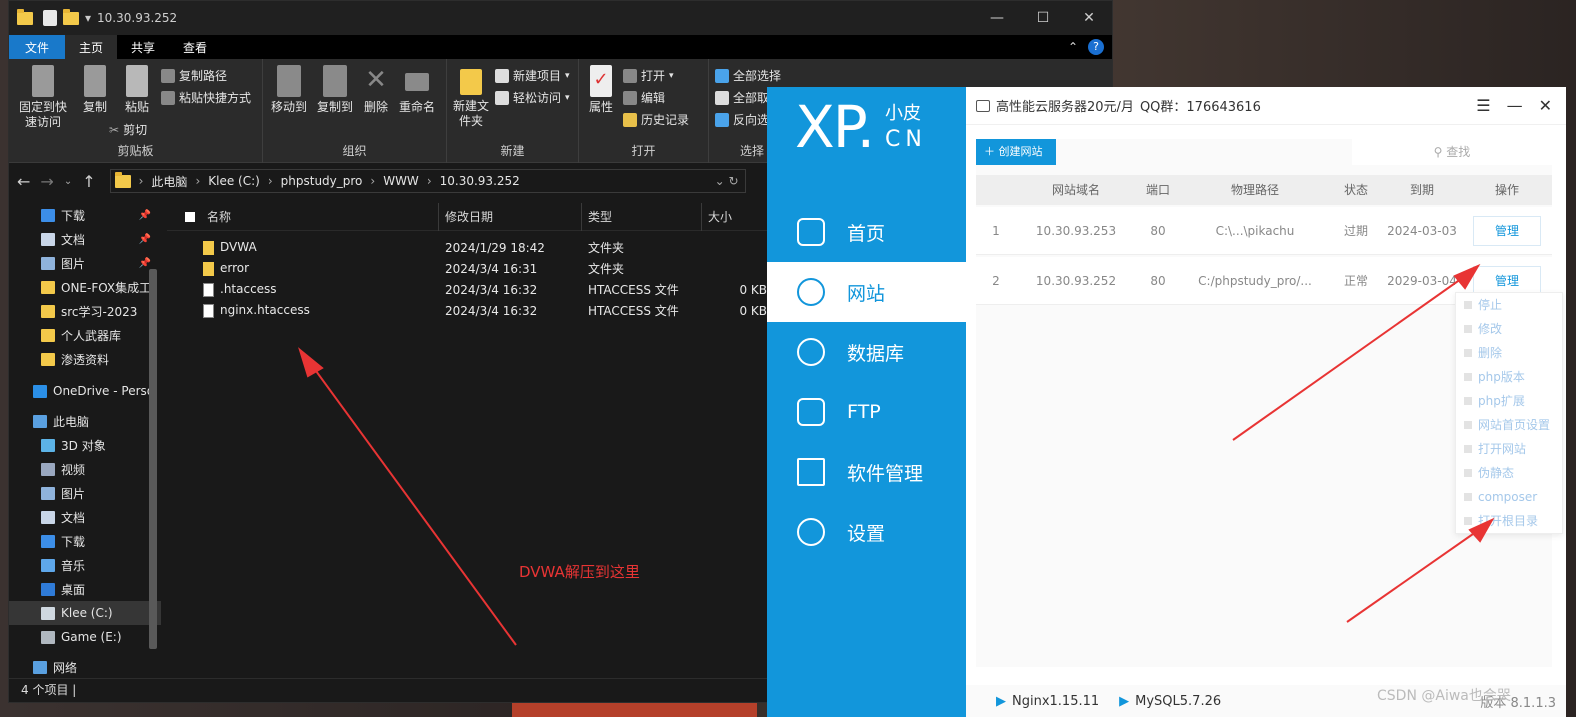  Describe the element at coordinates (43, 101) in the screenshot. I see `pin-quick-access-button: 固定到快速访问` at that location.